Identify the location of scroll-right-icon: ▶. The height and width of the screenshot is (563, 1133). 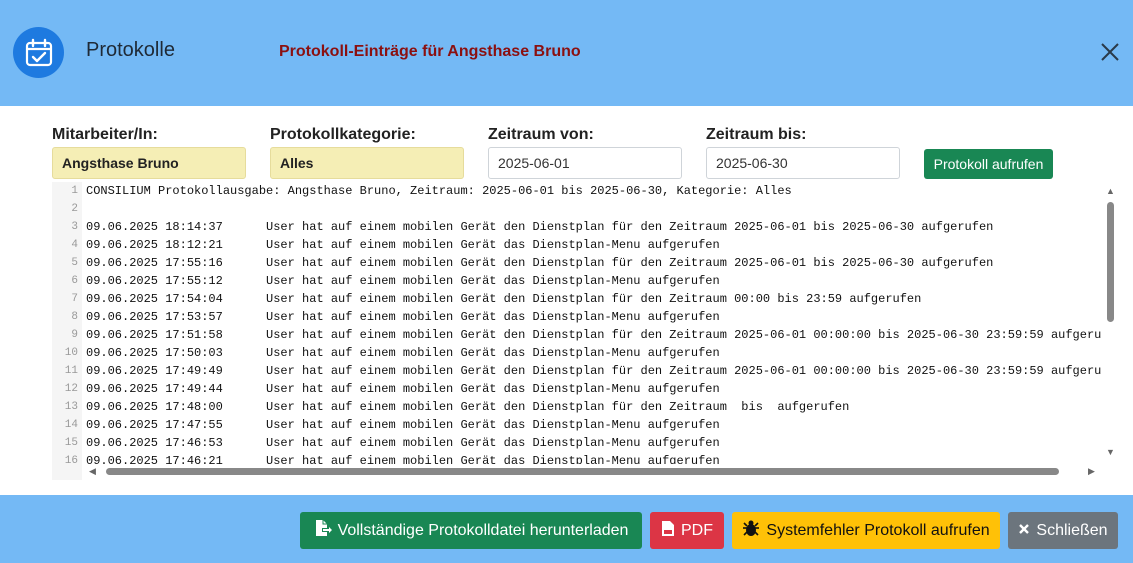
(1091, 471).